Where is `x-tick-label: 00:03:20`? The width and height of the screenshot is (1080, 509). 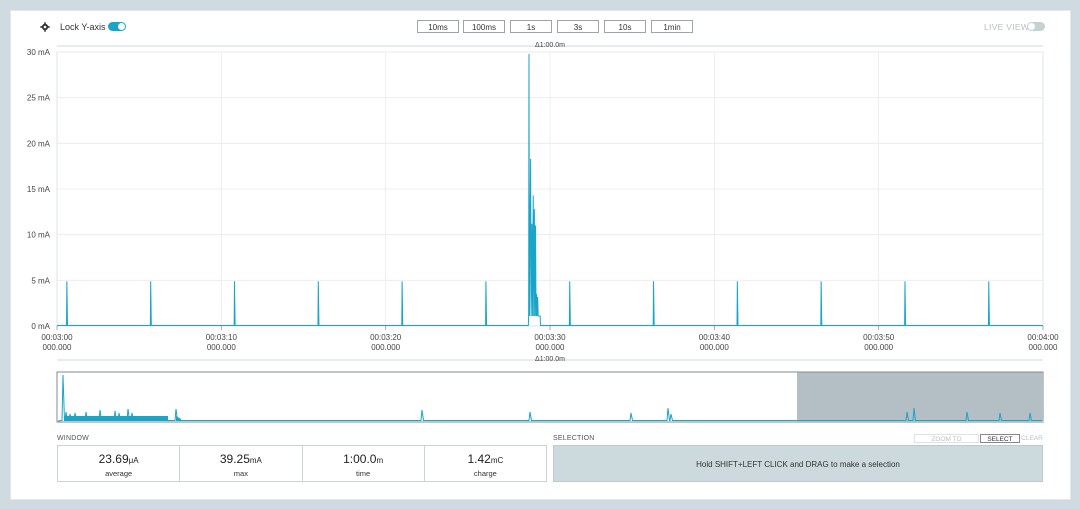 x-tick-label: 00:03:20 is located at coordinates (386, 337).